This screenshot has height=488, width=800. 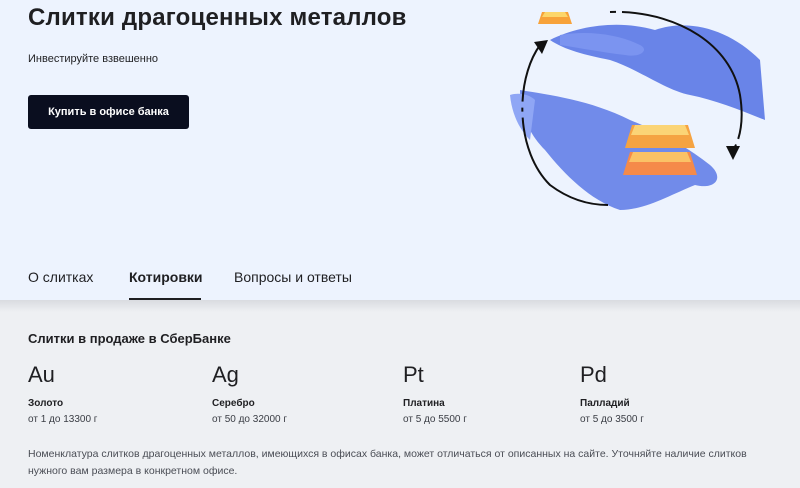 What do you see at coordinates (225, 374) in the screenshot?
I see `metal-symbol: Ag` at bounding box center [225, 374].